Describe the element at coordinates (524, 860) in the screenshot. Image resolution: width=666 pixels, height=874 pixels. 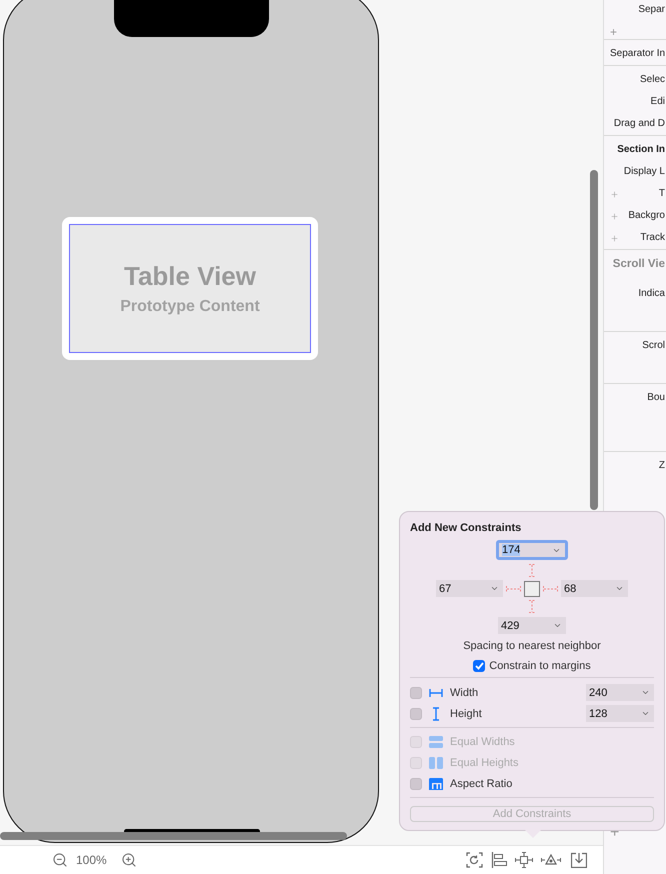
I see `add-constraints-icon` at that location.